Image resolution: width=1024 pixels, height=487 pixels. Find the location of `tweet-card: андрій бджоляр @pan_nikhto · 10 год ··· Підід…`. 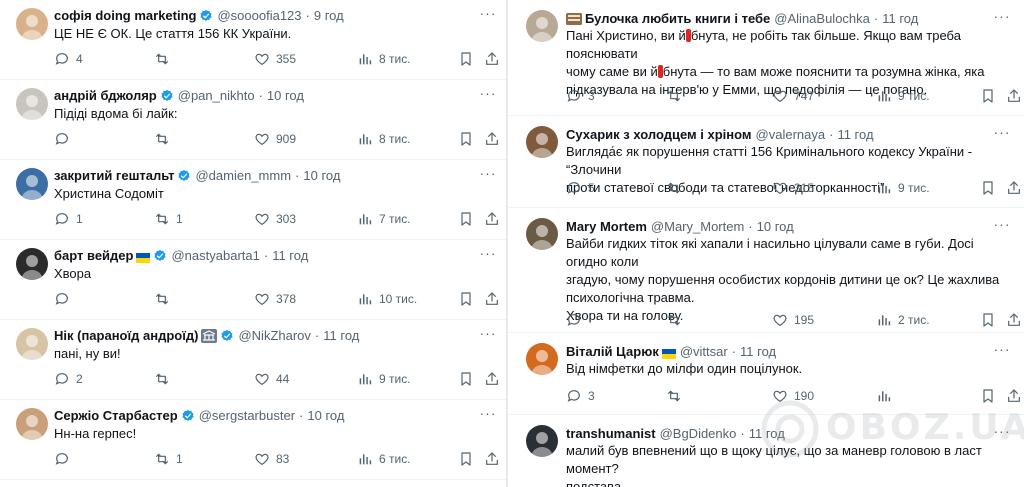

tweet-card: андрій бджоляр @pan_nikhto · 10 год ··· Підід… is located at coordinates (253, 120).